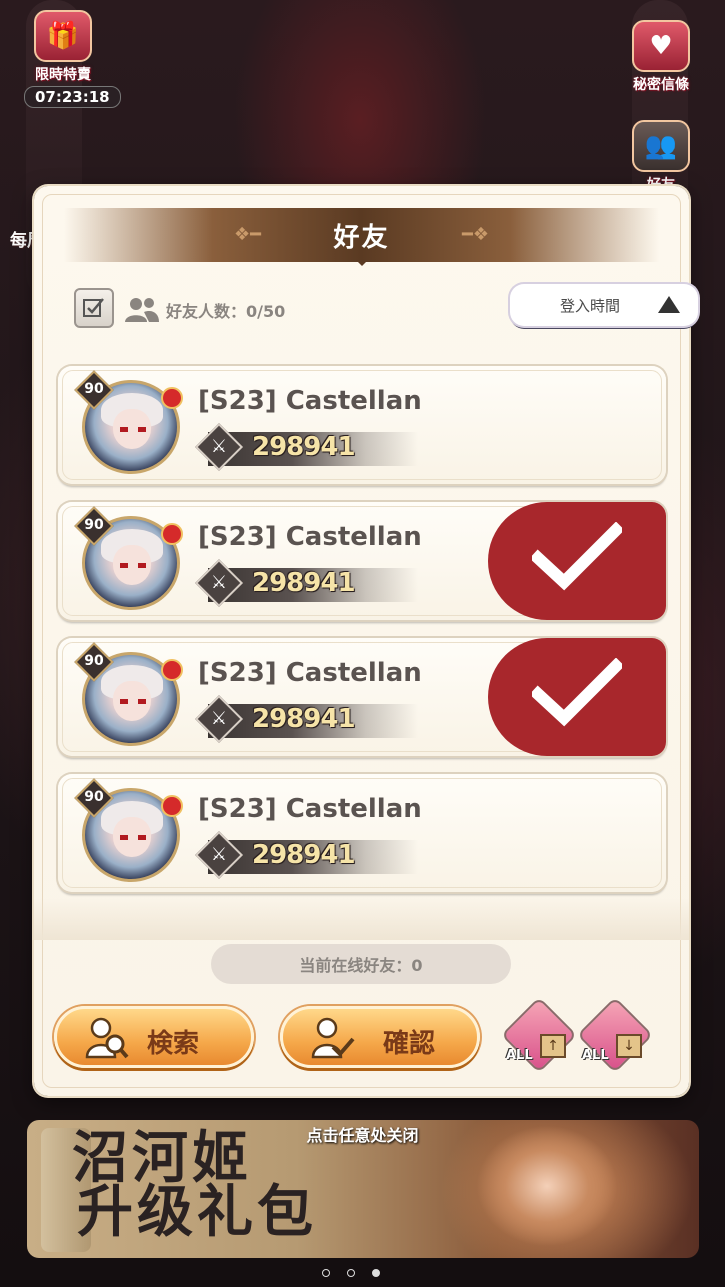  Describe the element at coordinates (661, 46) in the screenshot. I see `message-heart-icon: ♥` at that location.